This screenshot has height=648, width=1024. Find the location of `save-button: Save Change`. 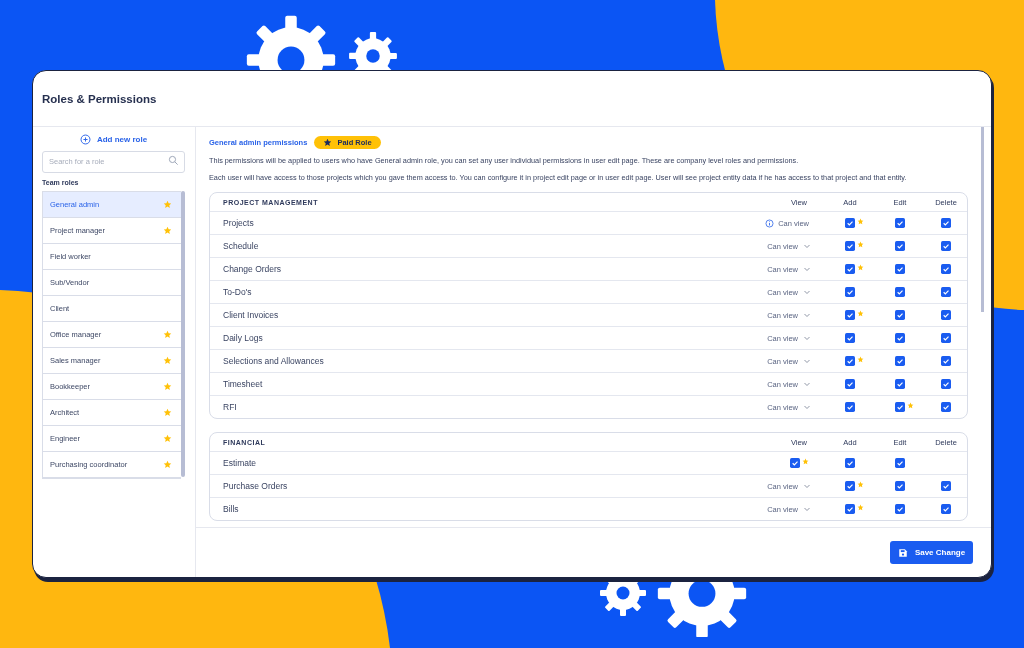

save-button: Save Change is located at coordinates (931, 552).